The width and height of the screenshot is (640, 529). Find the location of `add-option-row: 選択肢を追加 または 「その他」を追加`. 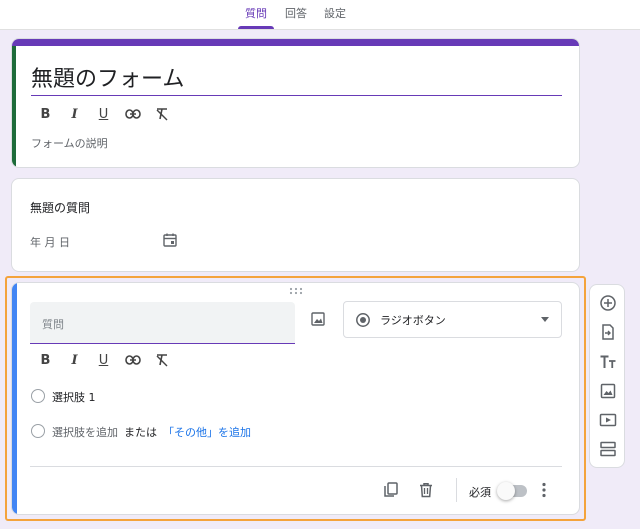

add-option-row: 選択肢を追加 または 「その他」を追加 is located at coordinates (151, 432).